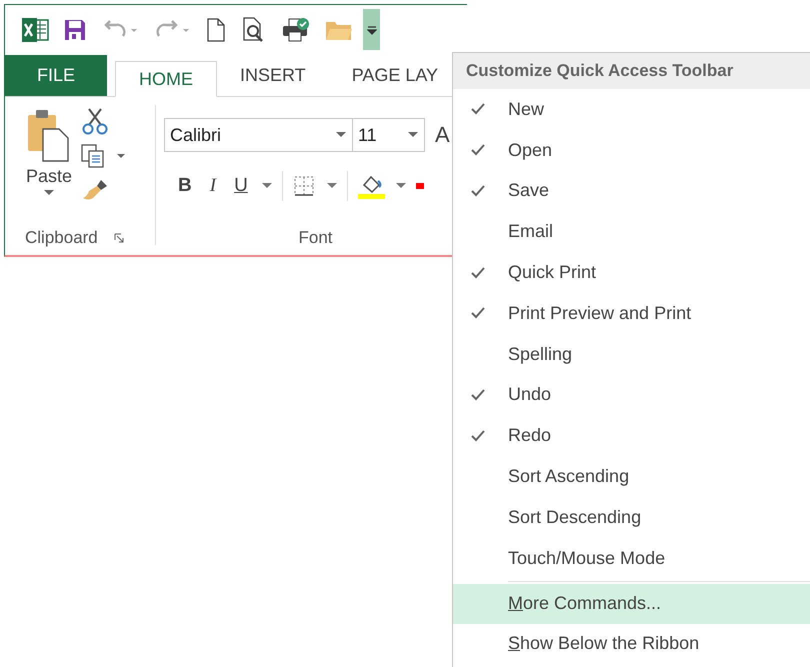 The height and width of the screenshot is (667, 810). What do you see at coordinates (631, 191) in the screenshot?
I see `menu-item: Save` at bounding box center [631, 191].